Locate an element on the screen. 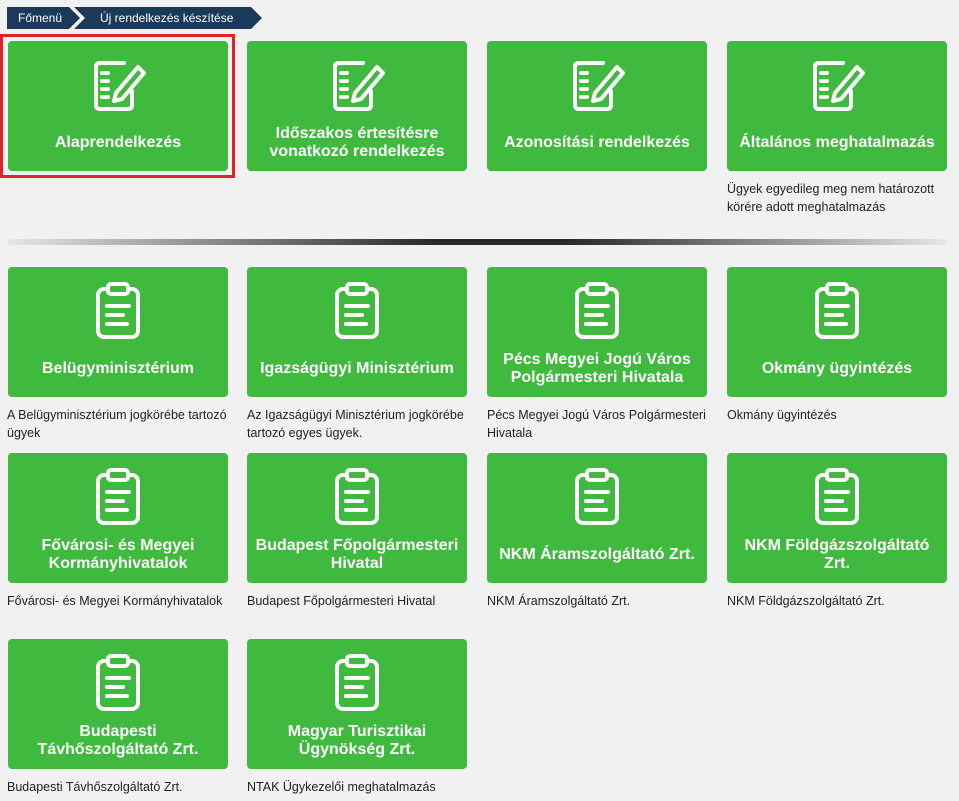 This screenshot has width=959, height=801. section-divider is located at coordinates (477, 242).